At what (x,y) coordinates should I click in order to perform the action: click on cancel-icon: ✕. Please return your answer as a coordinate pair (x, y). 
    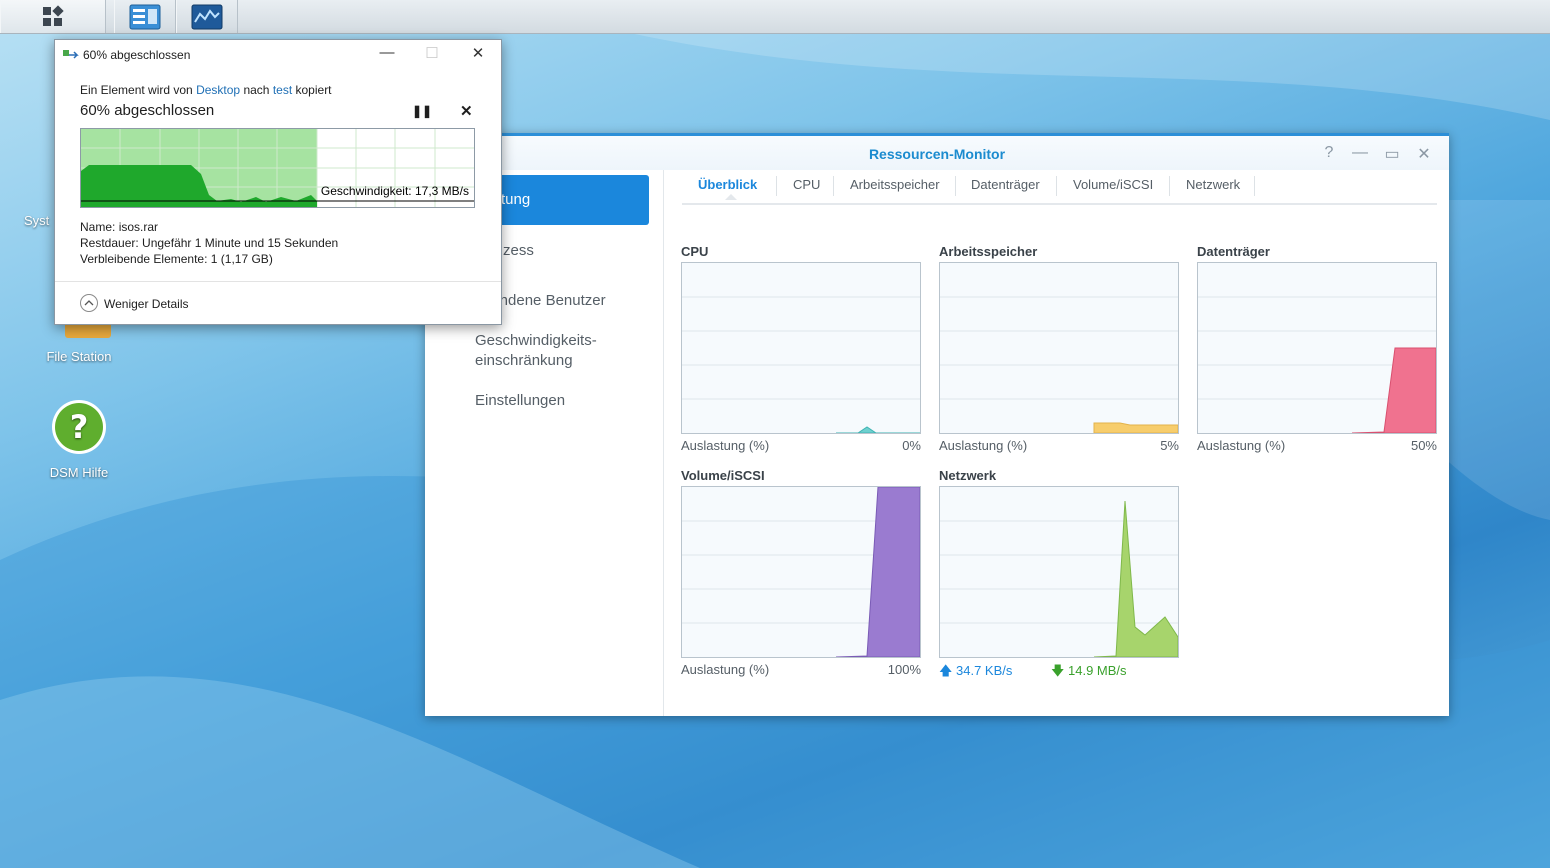
    Looking at the image, I should click on (466, 111).